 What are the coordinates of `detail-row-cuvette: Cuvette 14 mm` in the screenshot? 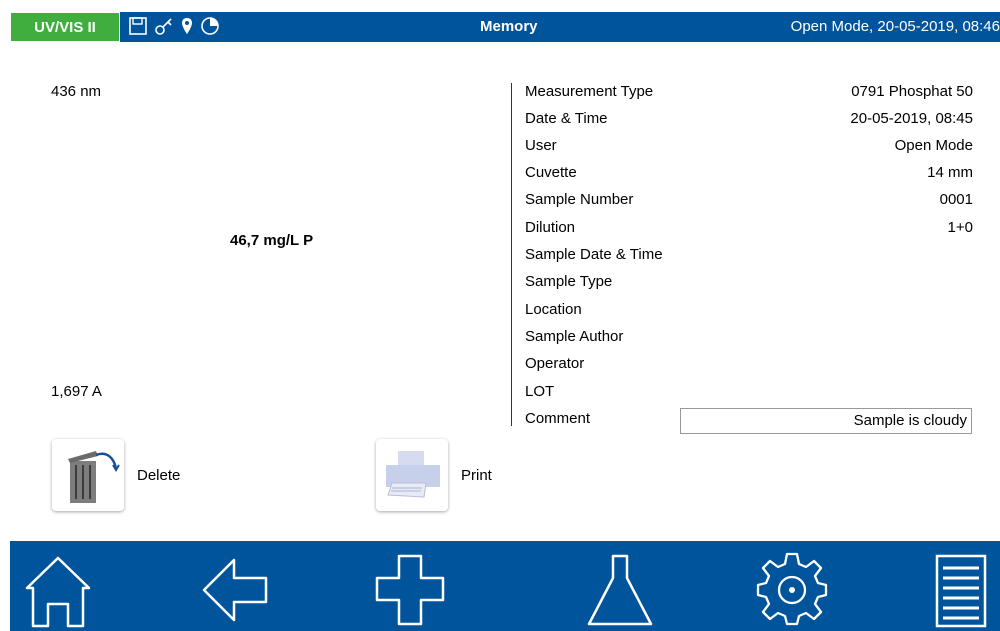 It's located at (749, 177).